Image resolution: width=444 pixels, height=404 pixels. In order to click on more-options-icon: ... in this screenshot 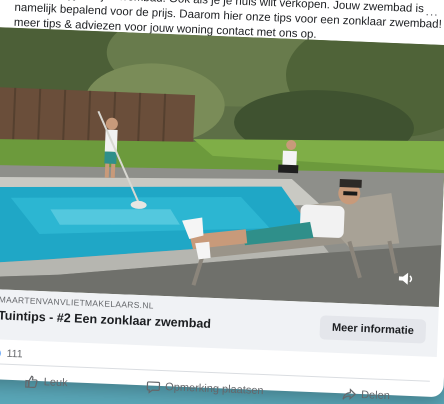, I will do `click(432, 11)`.